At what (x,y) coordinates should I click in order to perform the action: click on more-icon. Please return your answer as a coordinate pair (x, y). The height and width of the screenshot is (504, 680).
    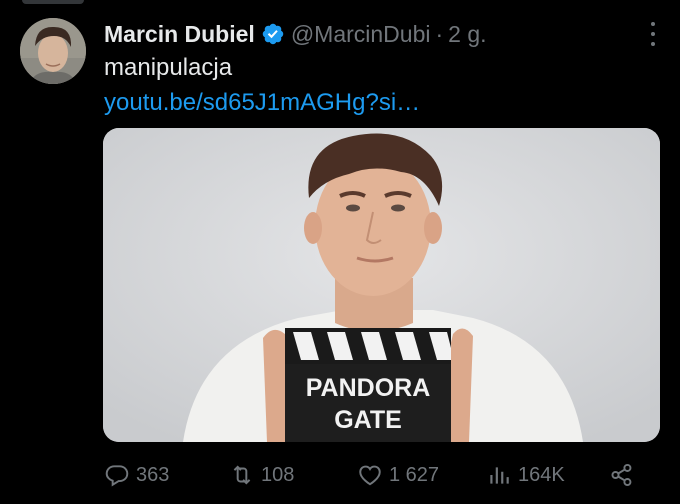
    Looking at the image, I should click on (653, 34).